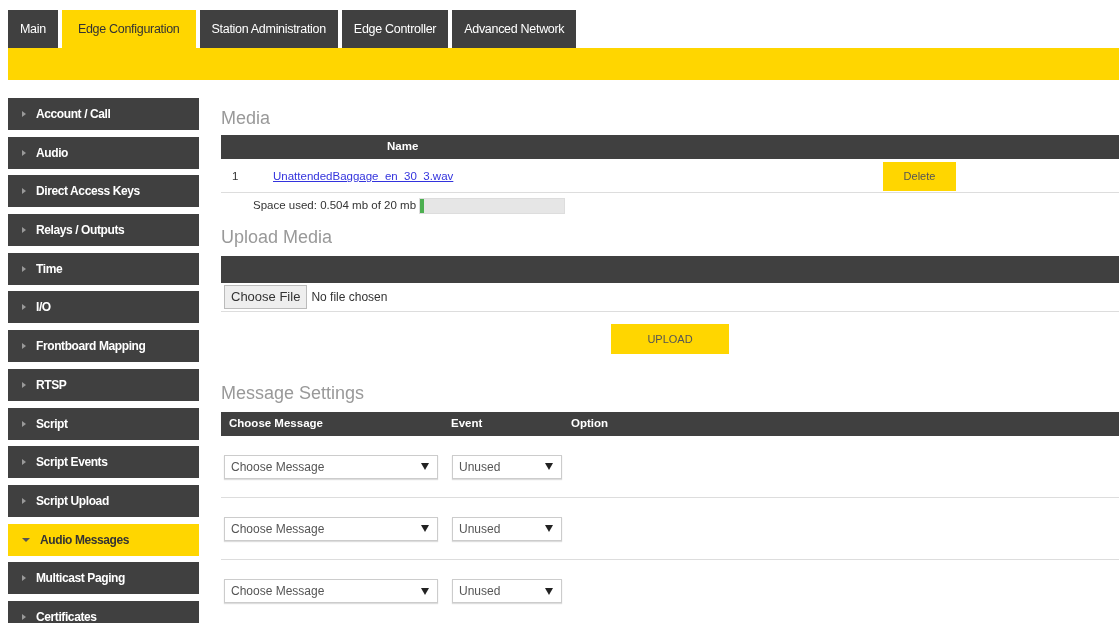  Describe the element at coordinates (103, 539) in the screenshot. I see `sidebar-item: Audio Messages` at that location.